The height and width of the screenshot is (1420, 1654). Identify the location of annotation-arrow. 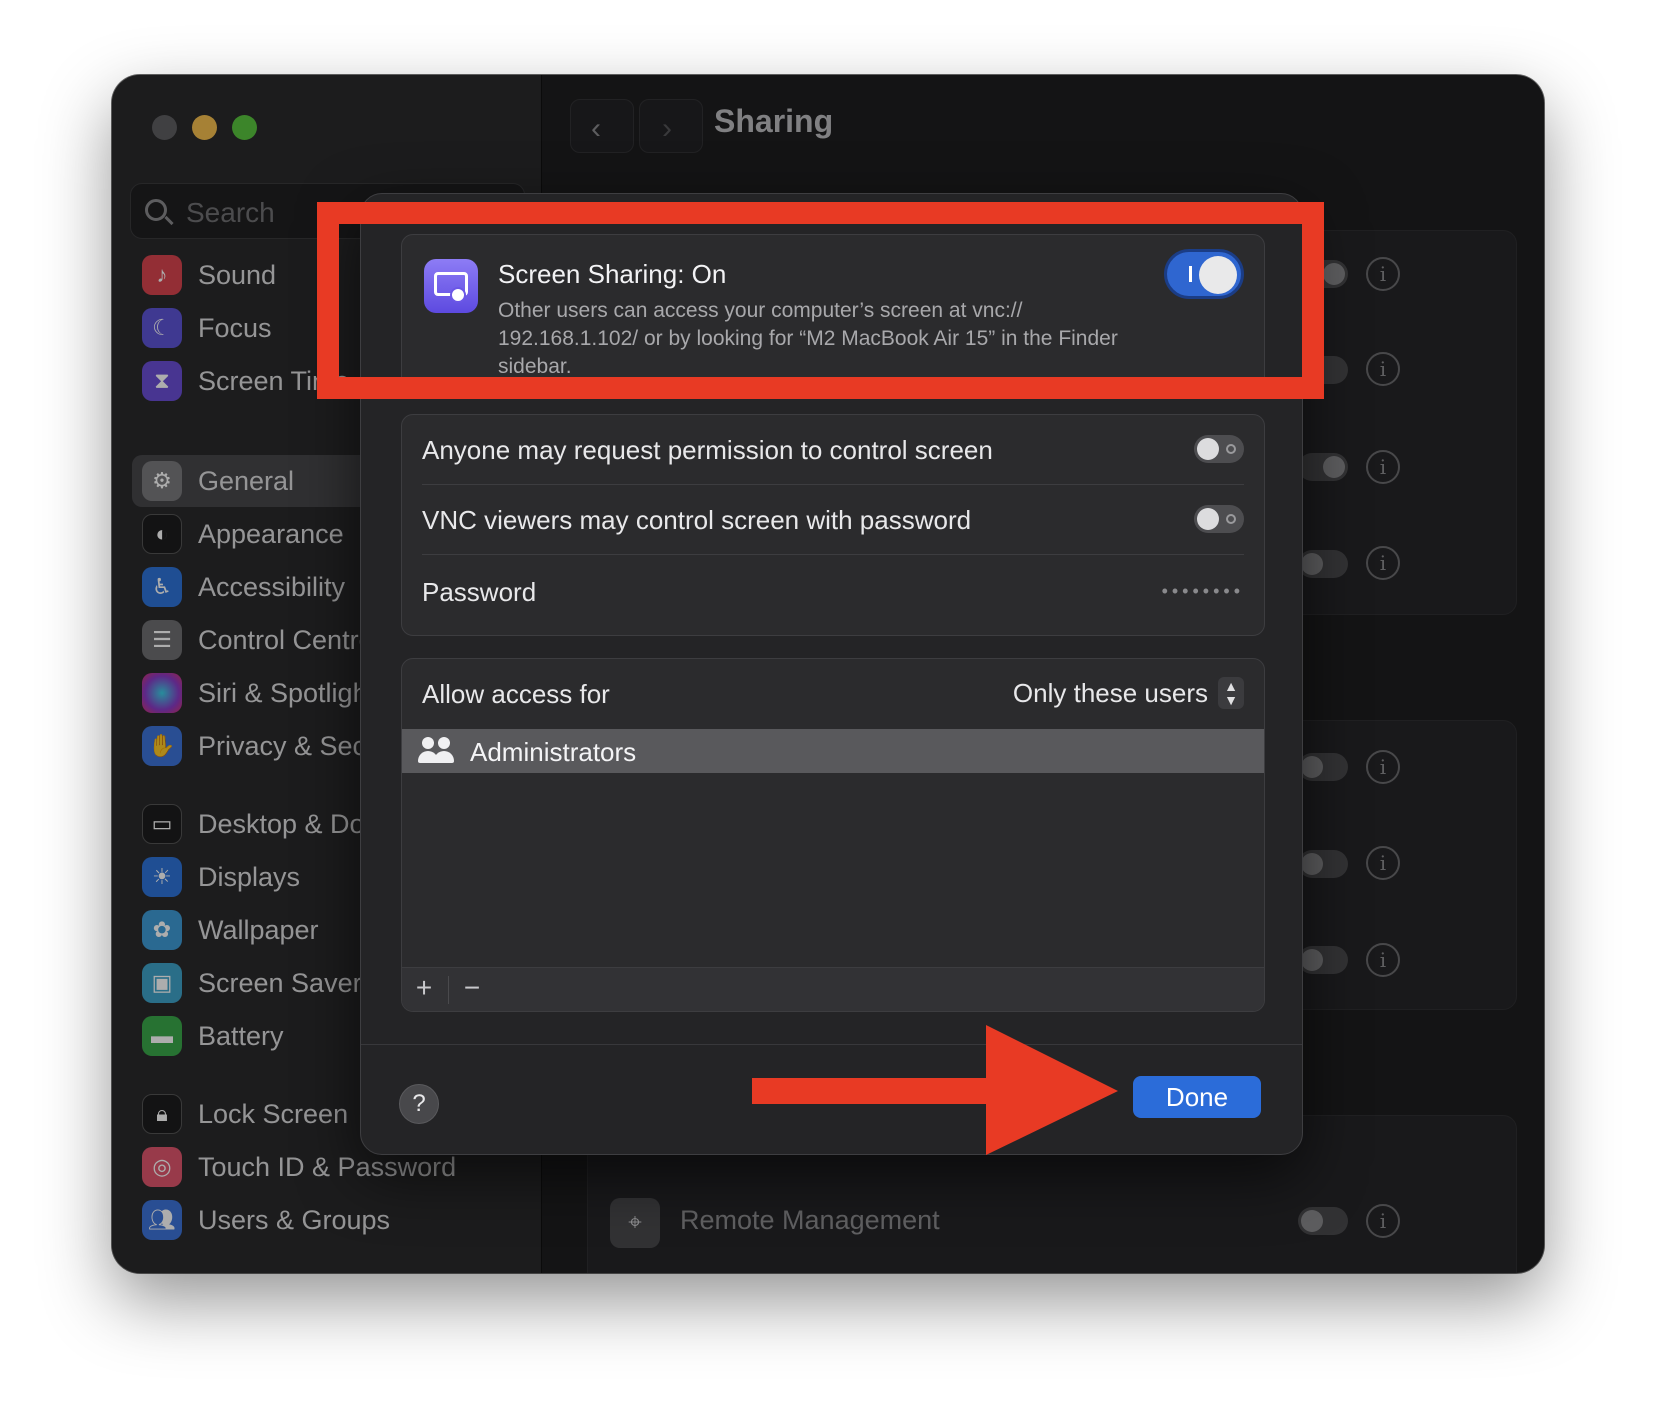
(935, 1090).